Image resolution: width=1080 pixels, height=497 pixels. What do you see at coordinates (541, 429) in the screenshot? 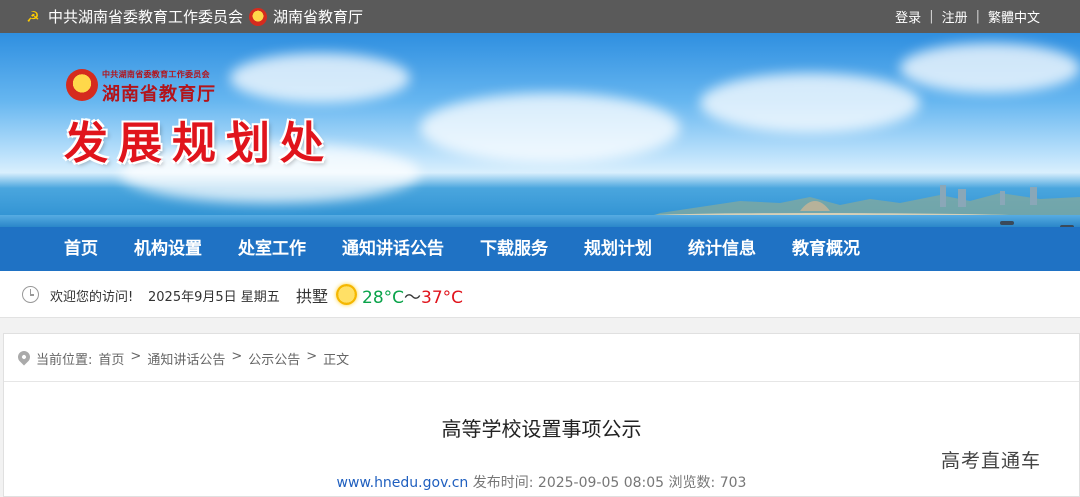
I see `article-title: 高等学校设置事项公示` at bounding box center [541, 429].